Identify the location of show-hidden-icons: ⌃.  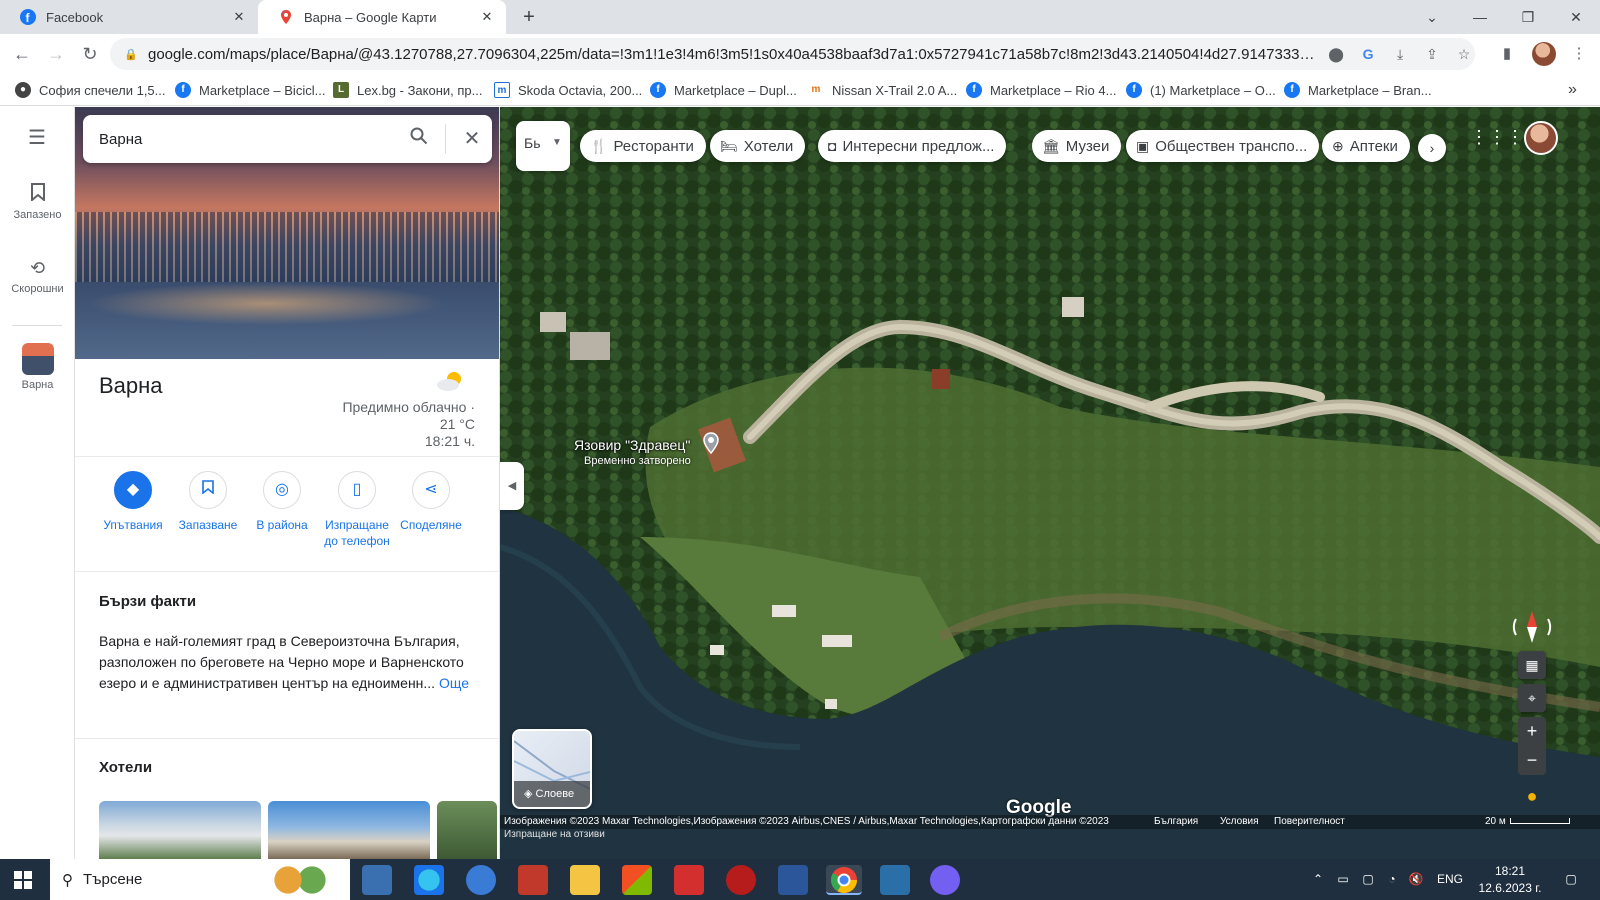
(1318, 879).